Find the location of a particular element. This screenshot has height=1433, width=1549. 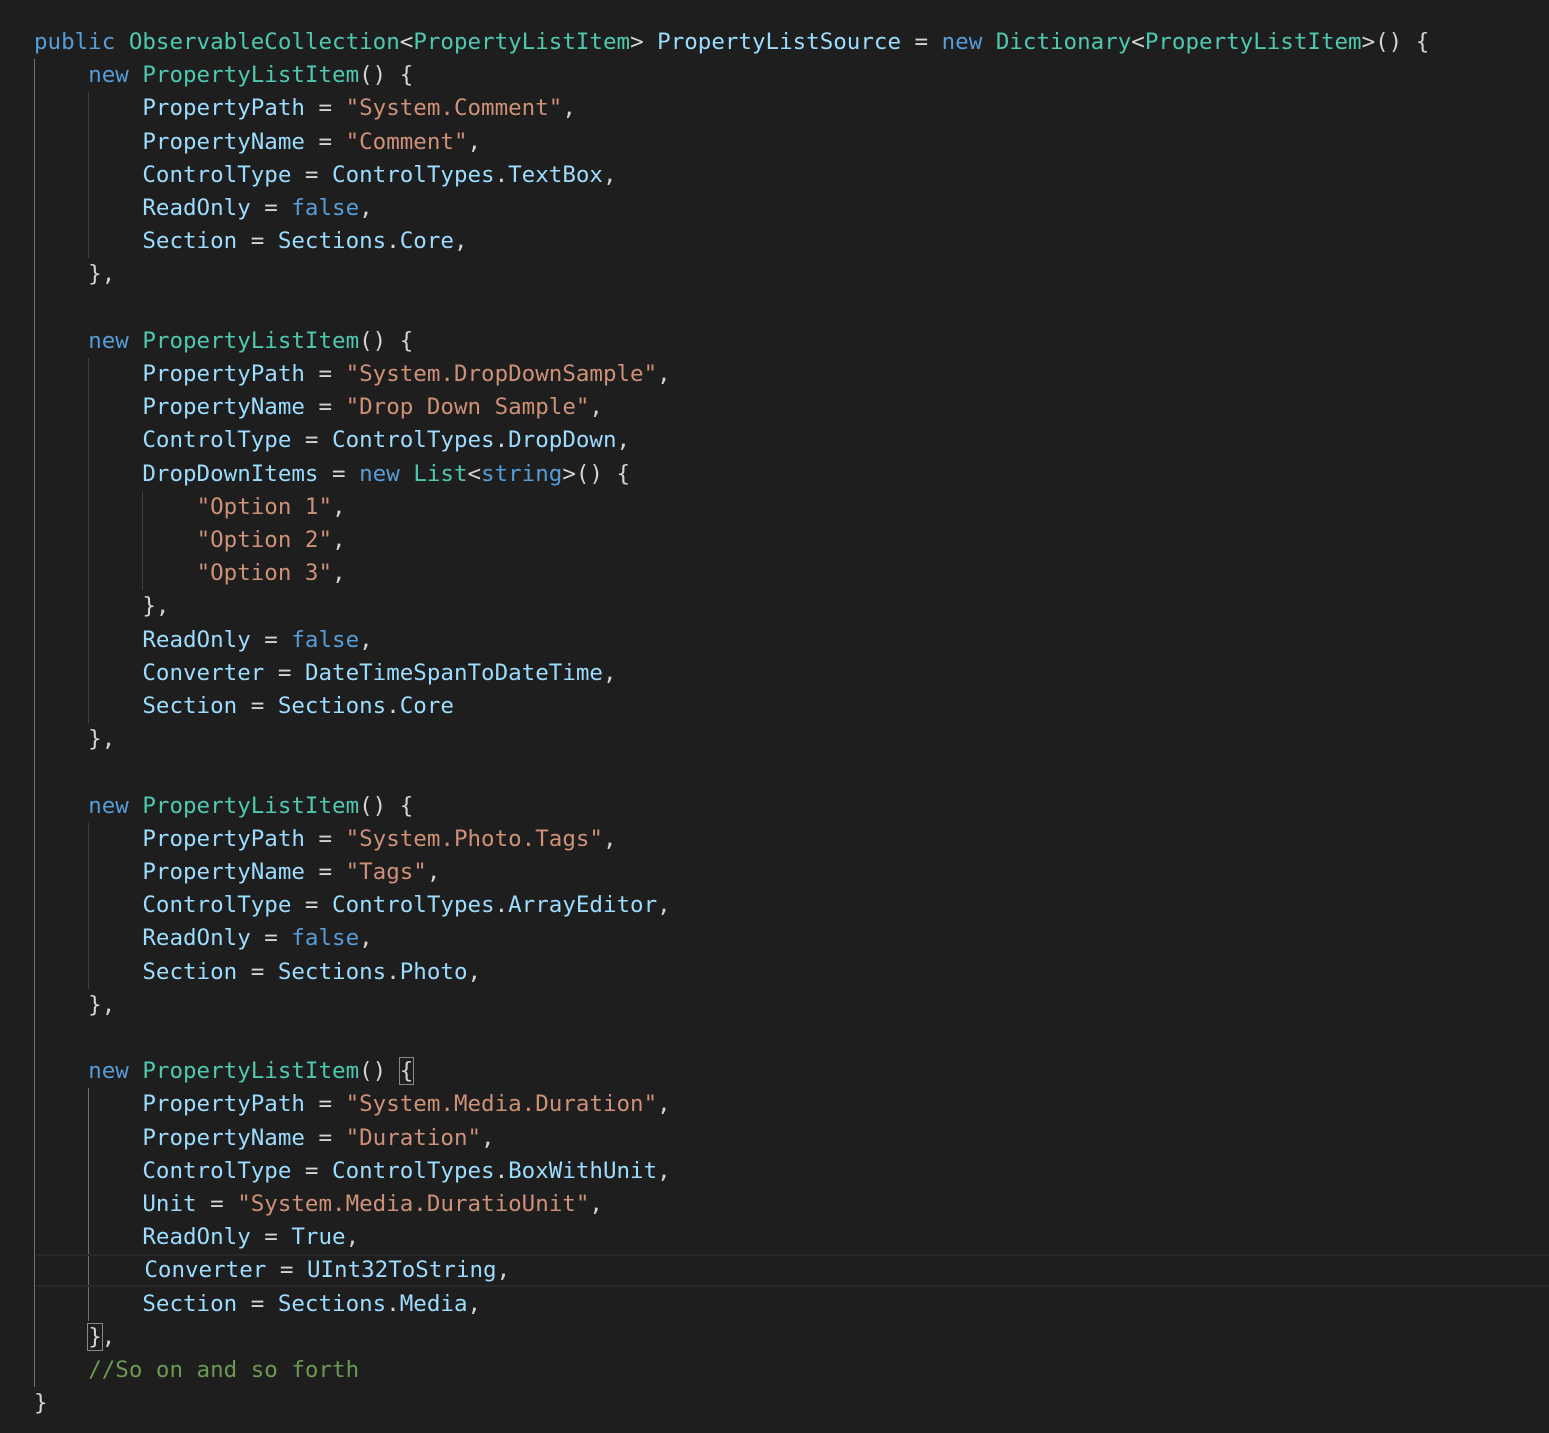

code-line: ReadOnly = True, is located at coordinates (791, 1237).